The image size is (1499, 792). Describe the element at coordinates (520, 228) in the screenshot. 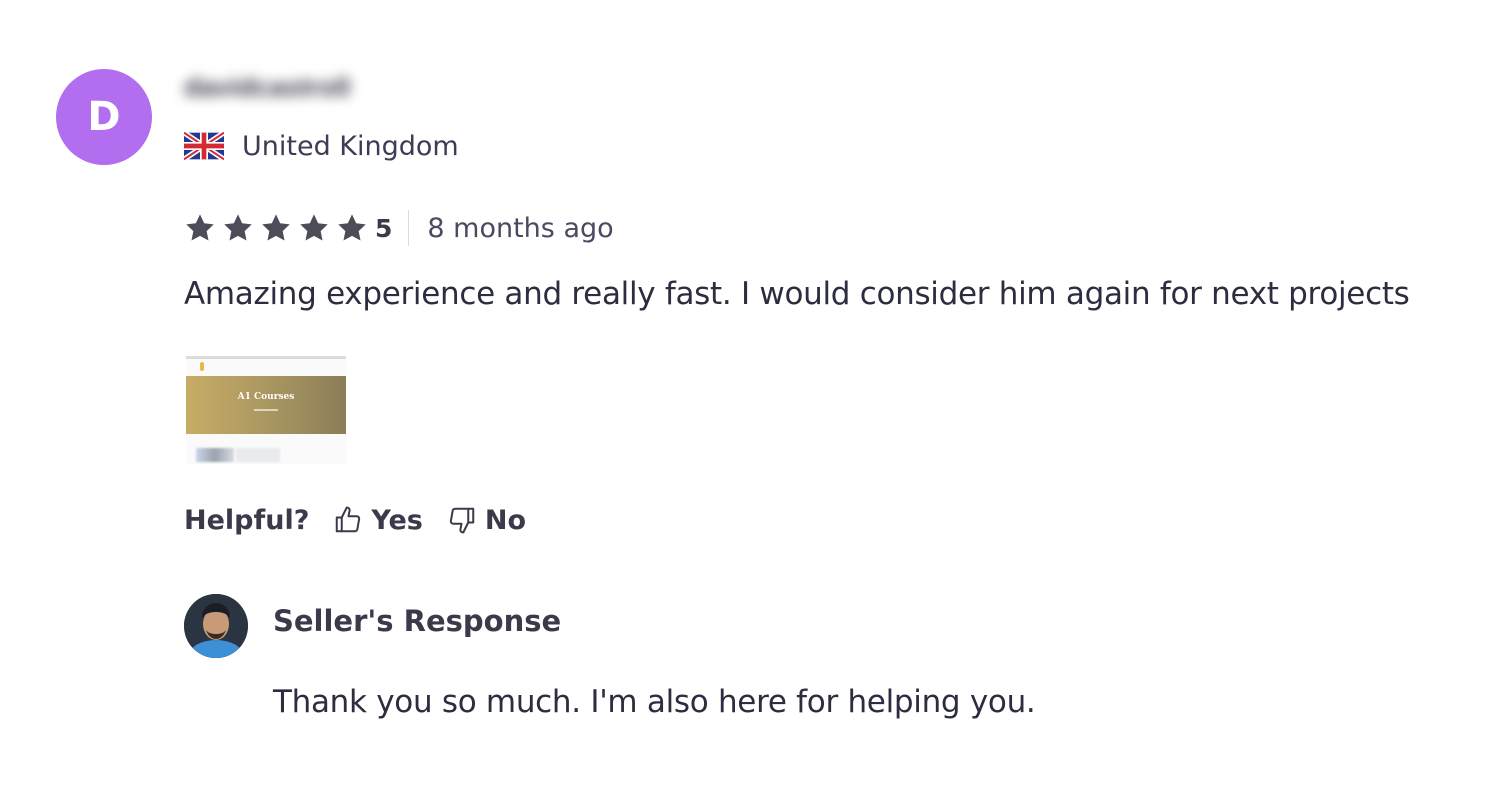

I see `review-time-ago: 8 months ago` at that location.